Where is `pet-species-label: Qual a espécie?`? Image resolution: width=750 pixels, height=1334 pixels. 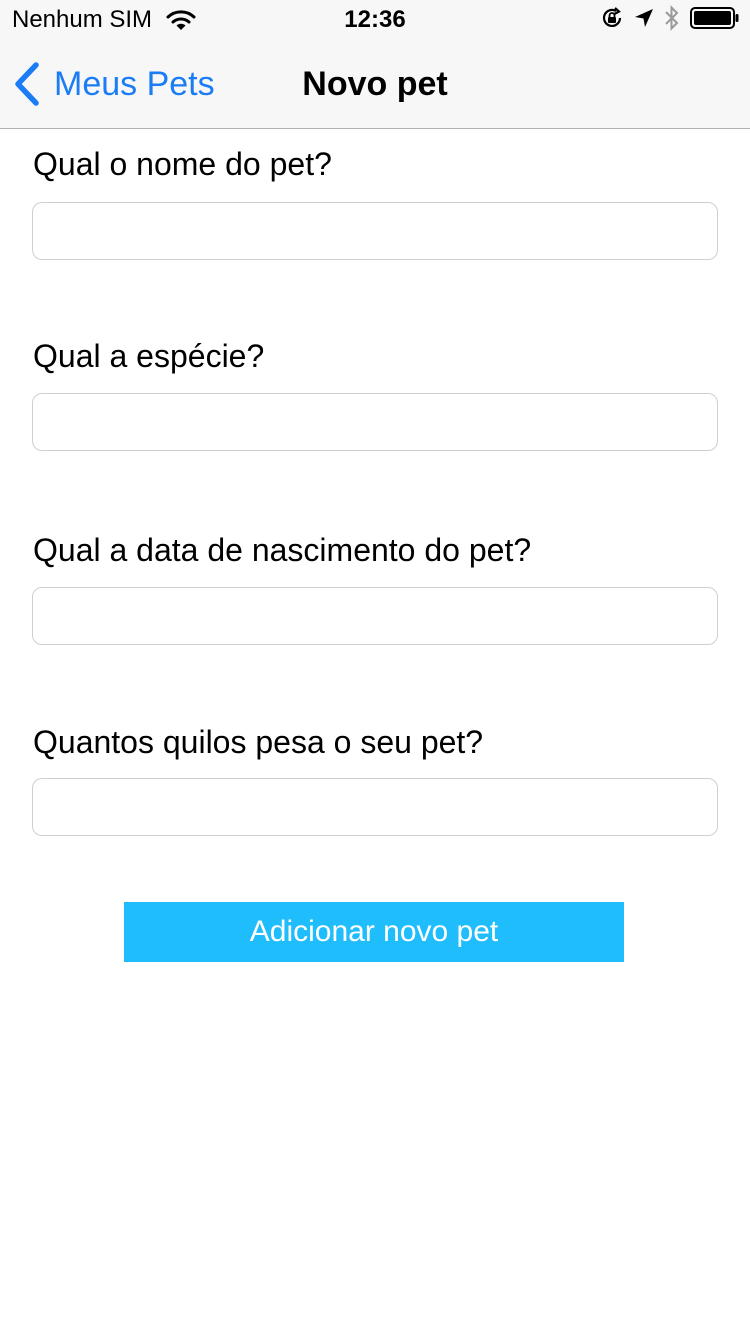 pet-species-label: Qual a espécie? is located at coordinates (149, 356).